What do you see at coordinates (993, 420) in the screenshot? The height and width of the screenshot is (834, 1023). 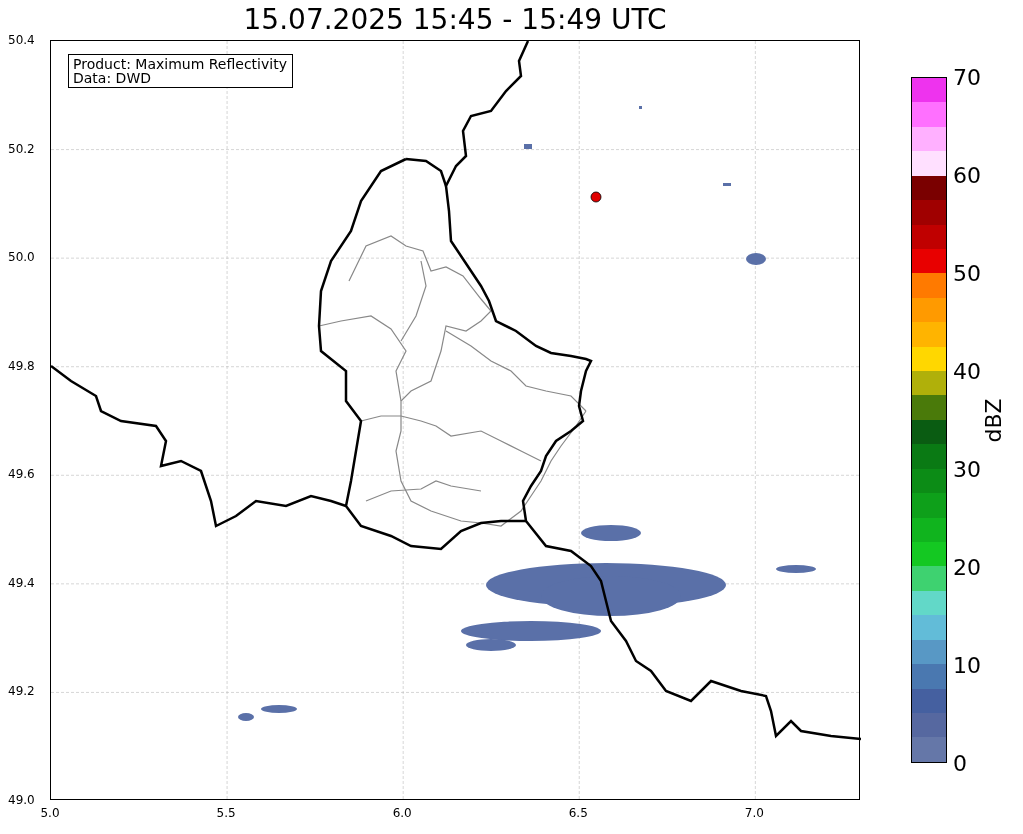 I see `colorbar-label: dBZ` at bounding box center [993, 420].